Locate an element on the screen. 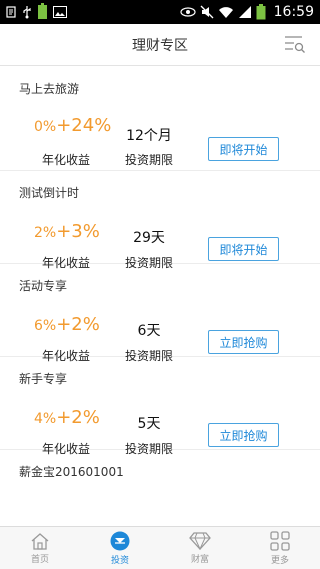  tab-label: 投资 is located at coordinates (119, 560).